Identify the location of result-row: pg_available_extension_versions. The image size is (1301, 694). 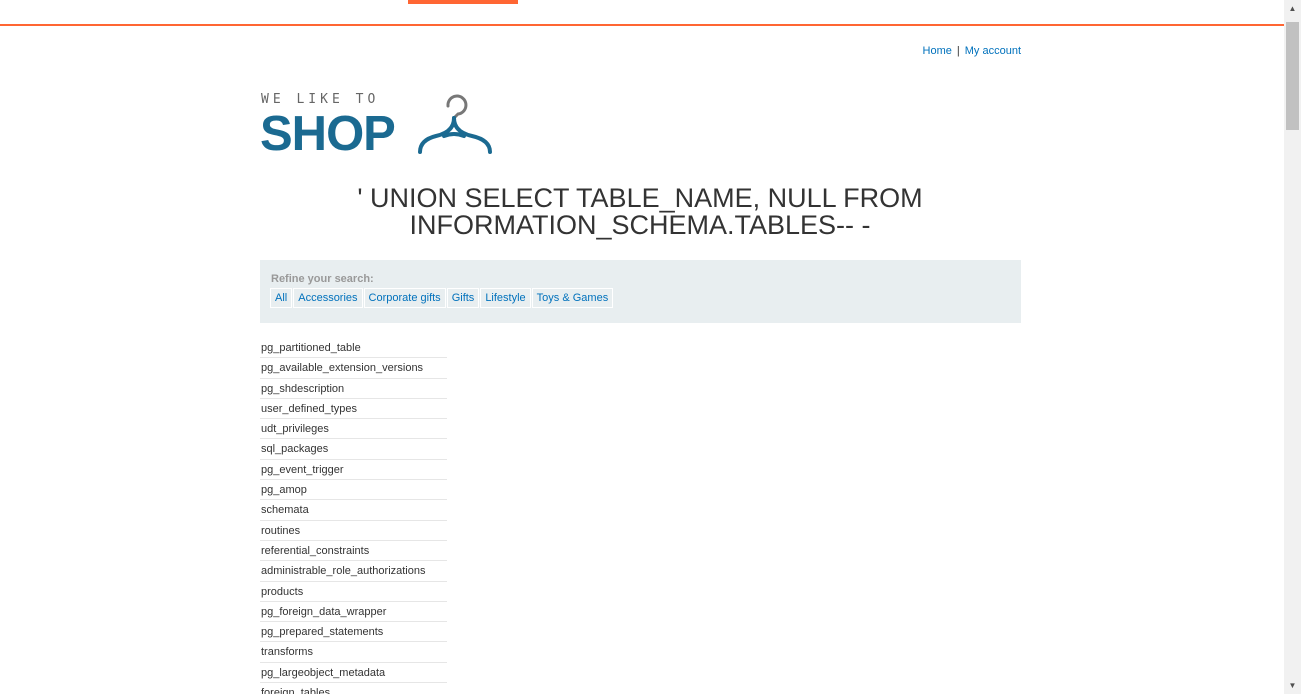
(353, 368).